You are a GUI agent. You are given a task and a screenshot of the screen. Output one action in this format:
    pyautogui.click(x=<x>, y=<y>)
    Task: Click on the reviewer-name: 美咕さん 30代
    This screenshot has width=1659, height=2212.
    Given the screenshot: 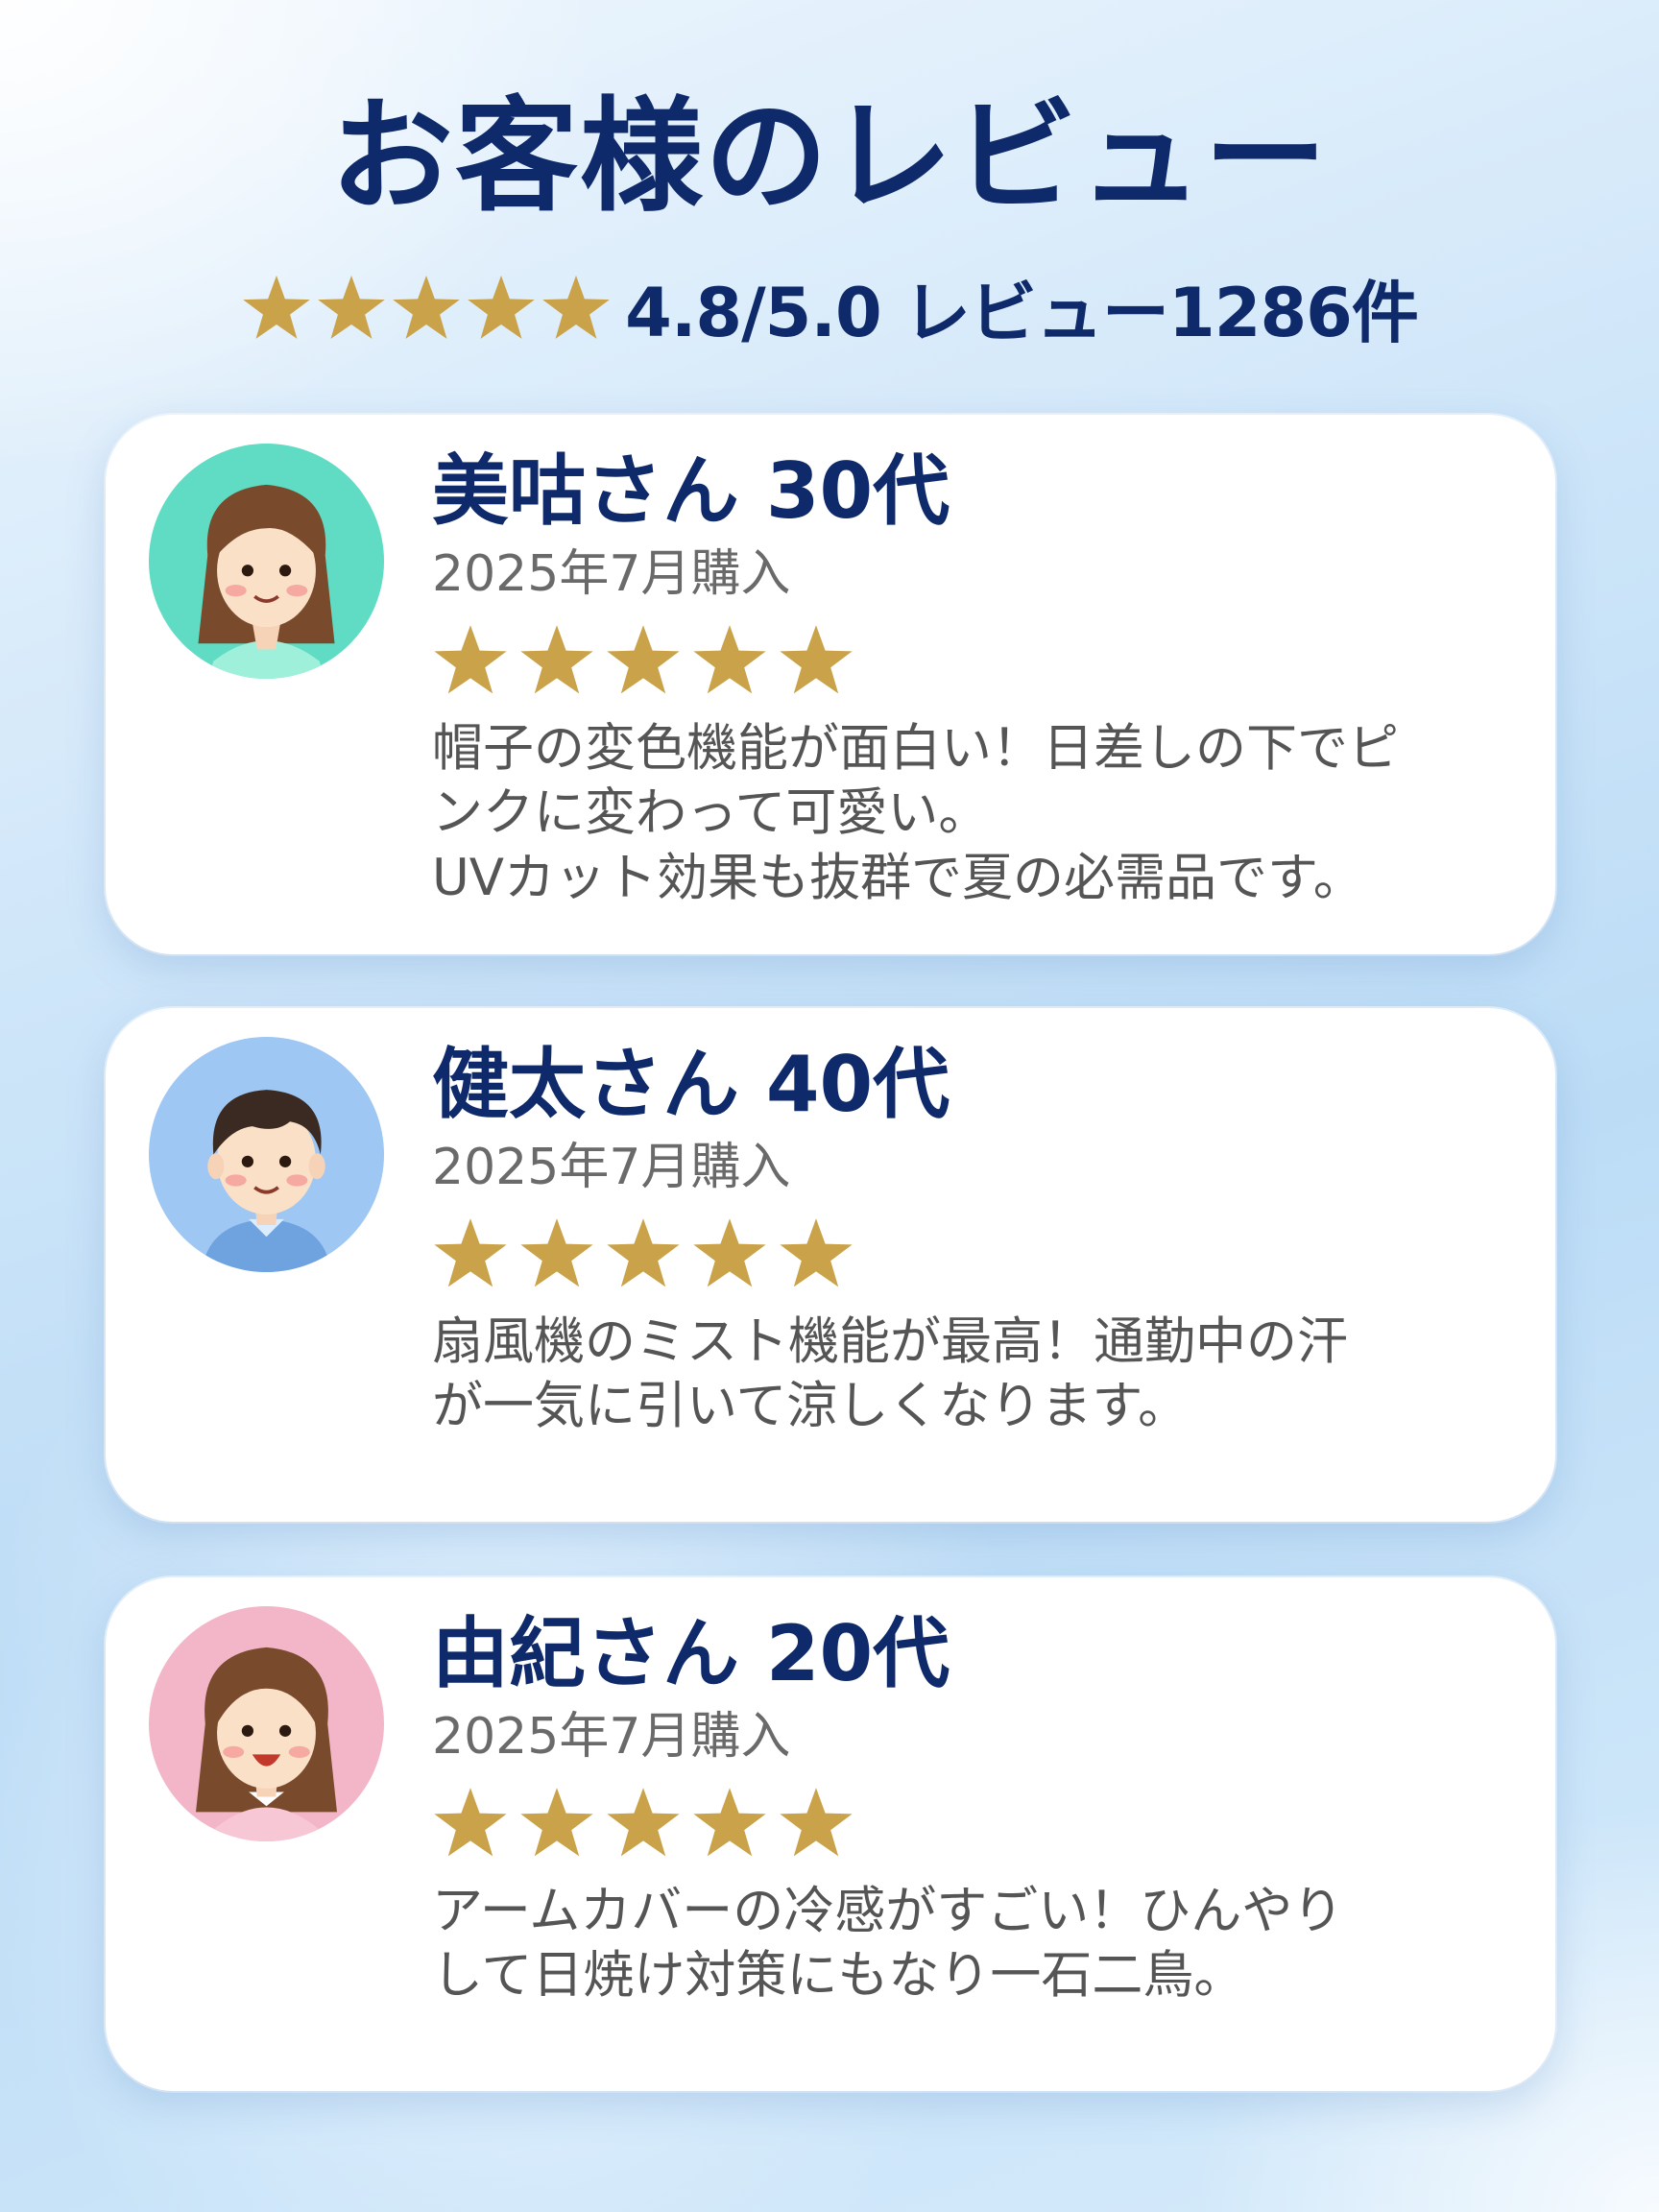 What is the action you would take?
    pyautogui.click(x=691, y=491)
    